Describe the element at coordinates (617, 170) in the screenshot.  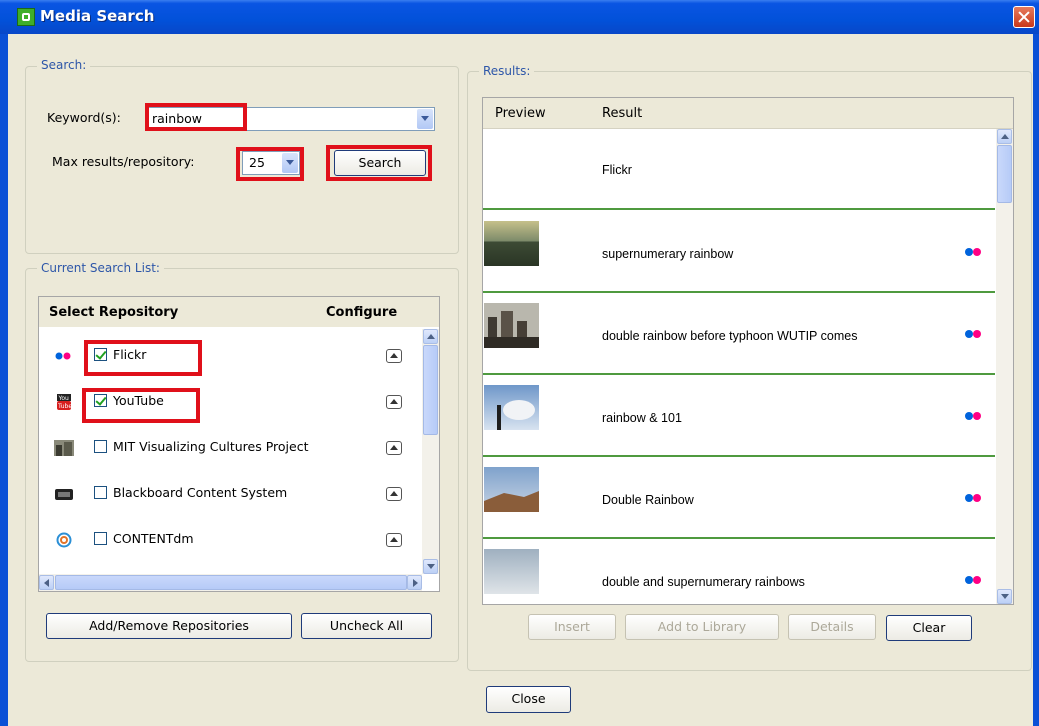
I see `results-group-label: Flickr` at that location.